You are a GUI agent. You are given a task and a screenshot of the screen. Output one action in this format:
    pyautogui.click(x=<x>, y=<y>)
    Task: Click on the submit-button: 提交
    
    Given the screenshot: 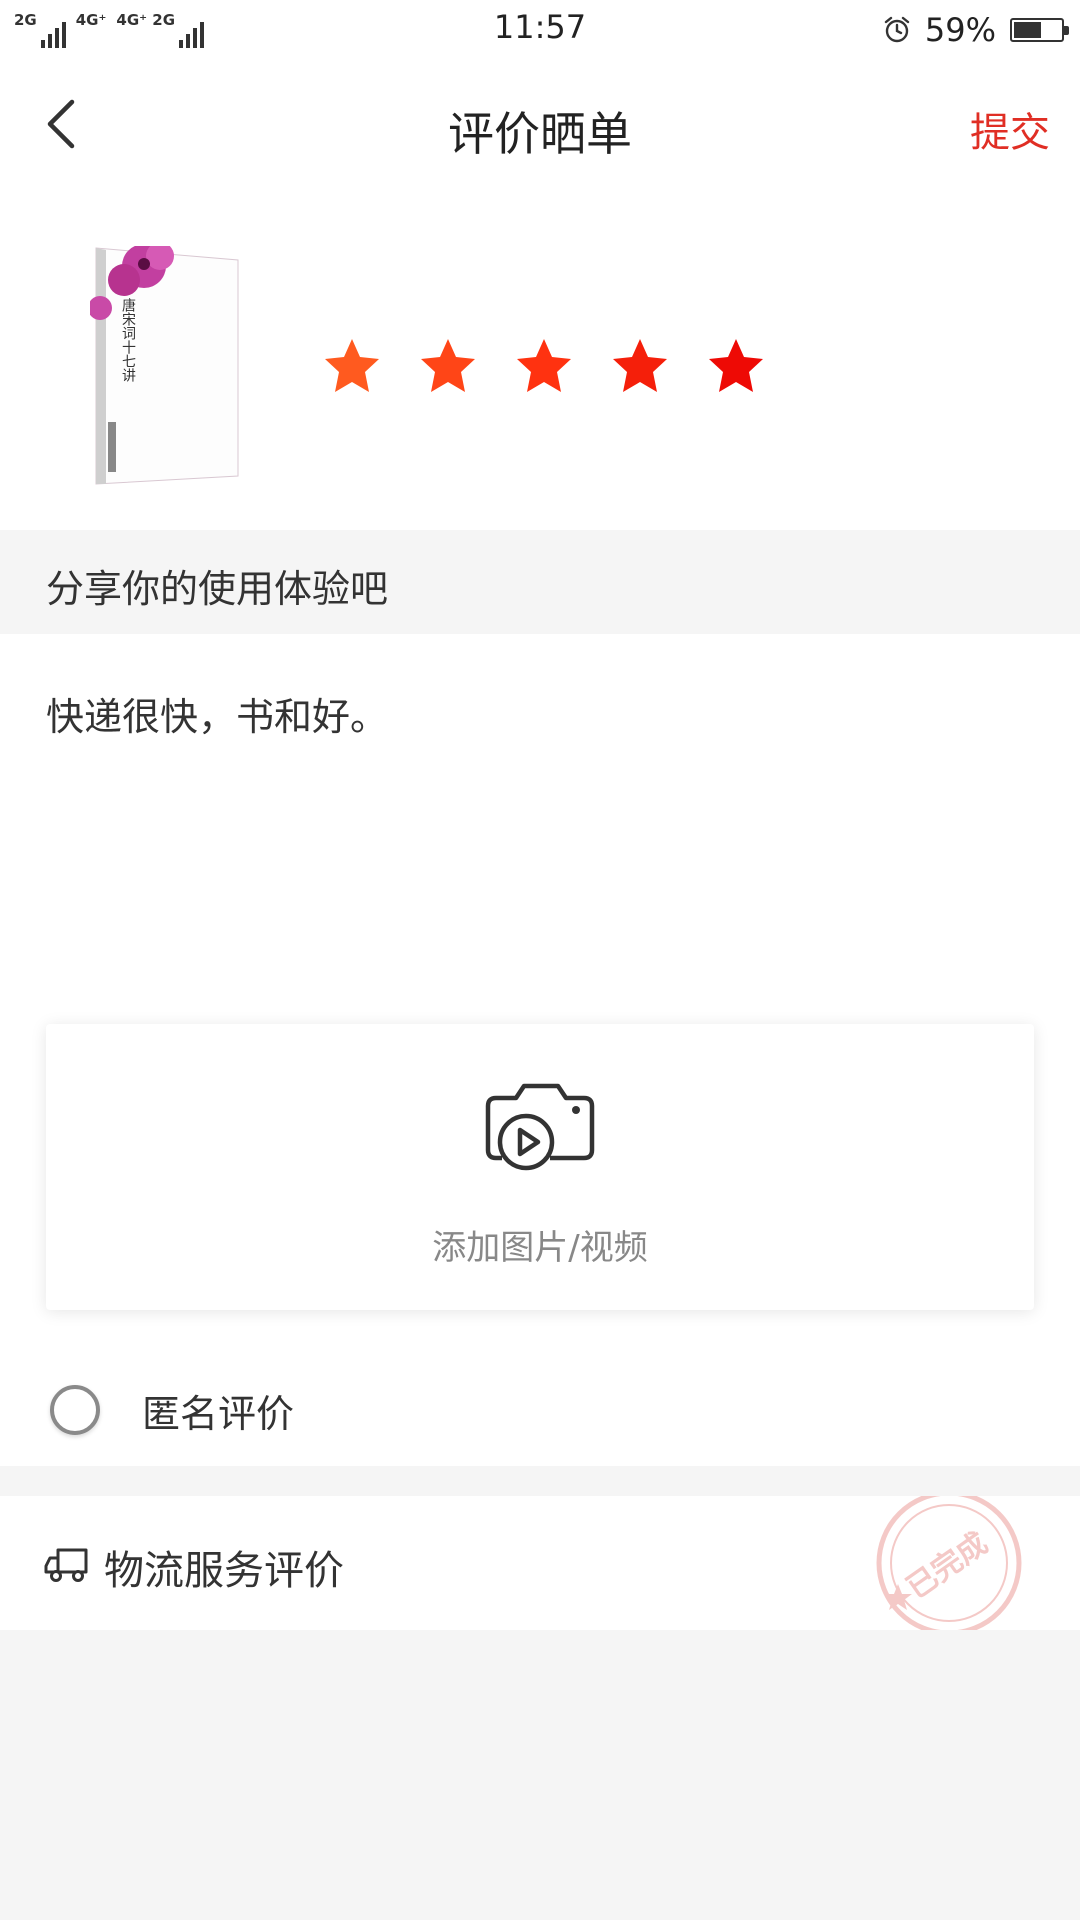 What is the action you would take?
    pyautogui.click(x=1010, y=129)
    